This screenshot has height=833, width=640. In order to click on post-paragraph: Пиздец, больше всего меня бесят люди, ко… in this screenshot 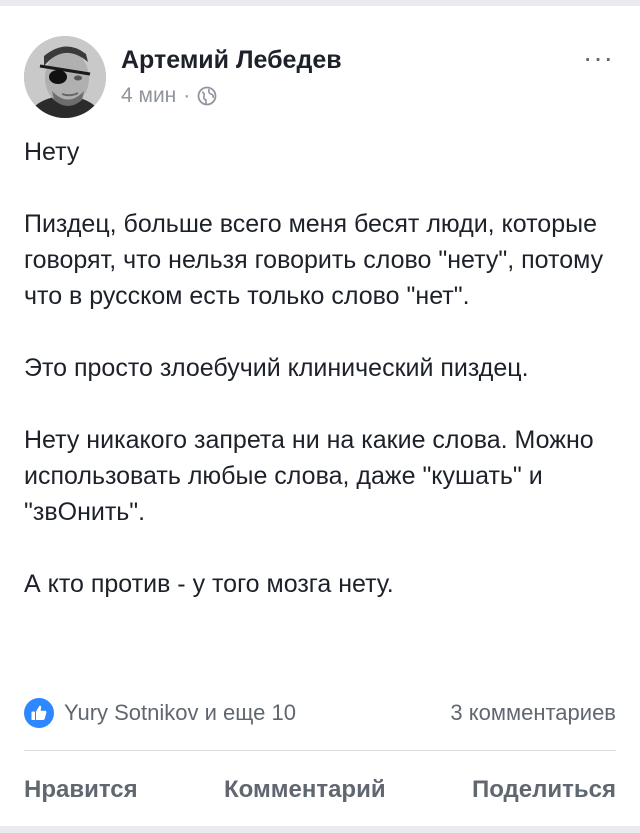, I will do `click(314, 260)`.